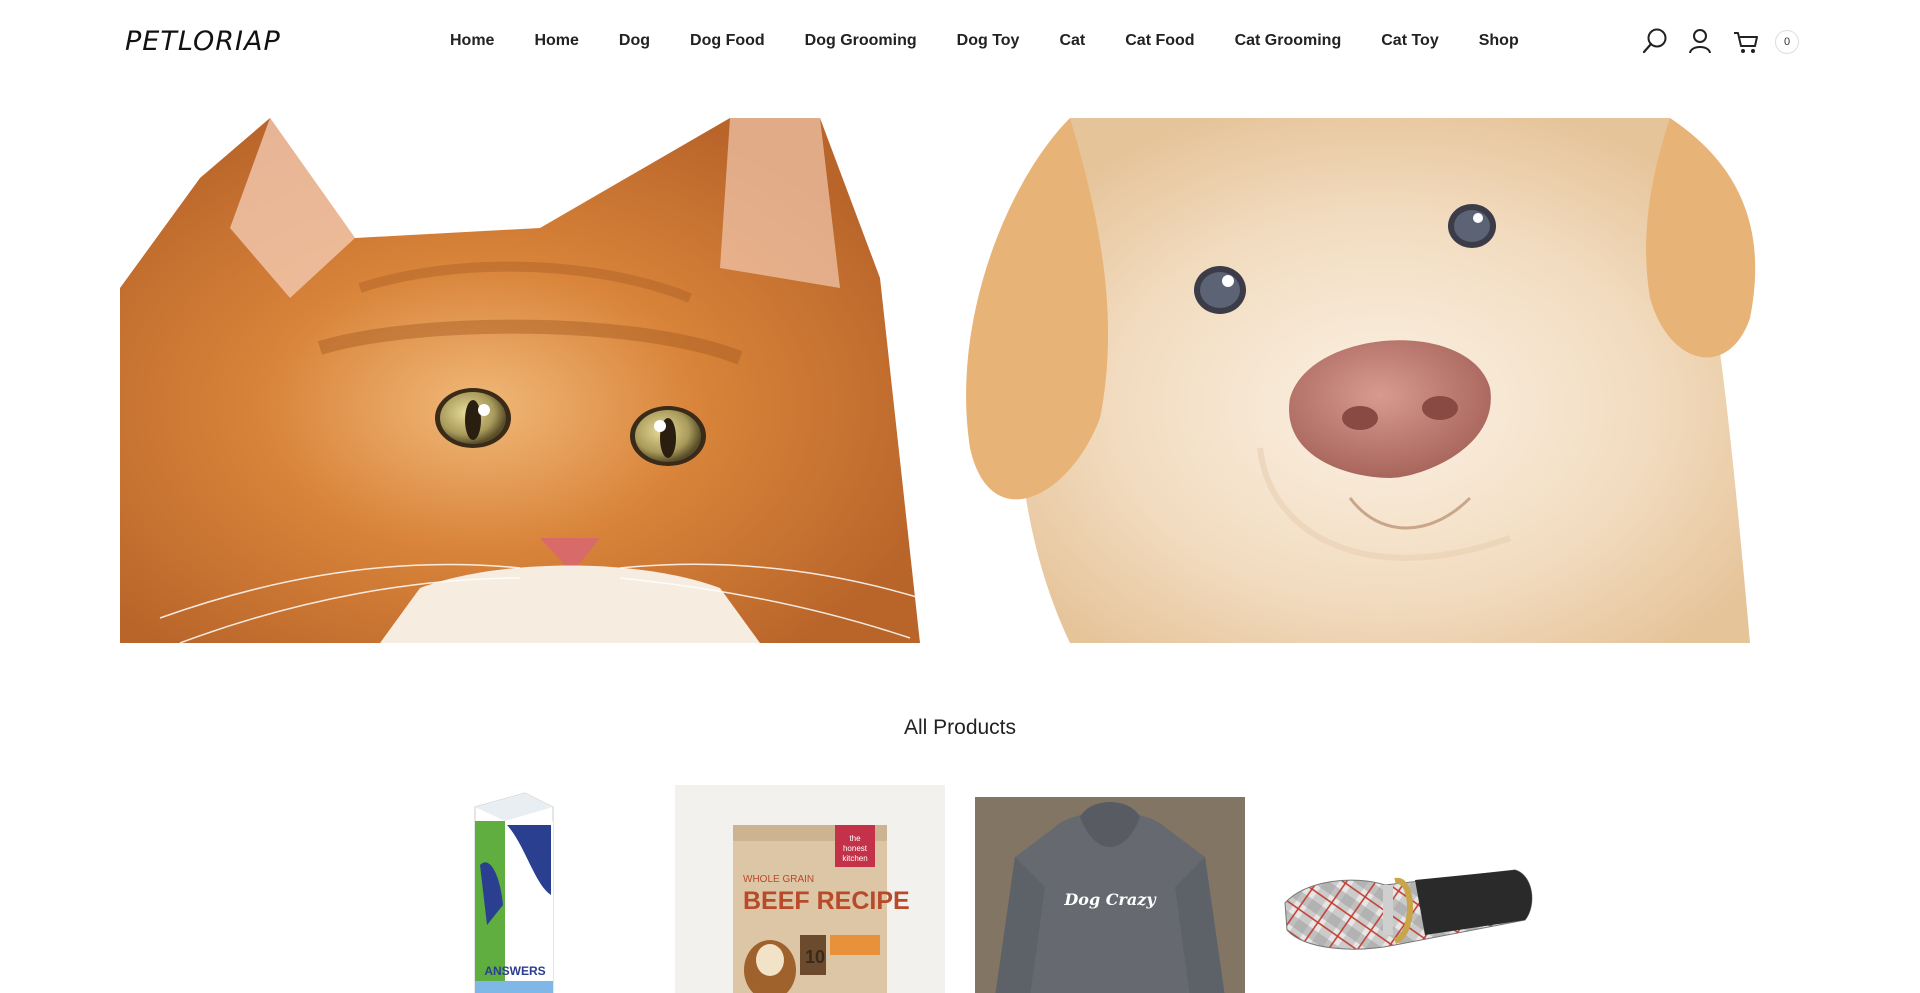 This screenshot has height=993, width=1920. Describe the element at coordinates (960, 727) in the screenshot. I see `section-title-all-products: All Products` at that location.